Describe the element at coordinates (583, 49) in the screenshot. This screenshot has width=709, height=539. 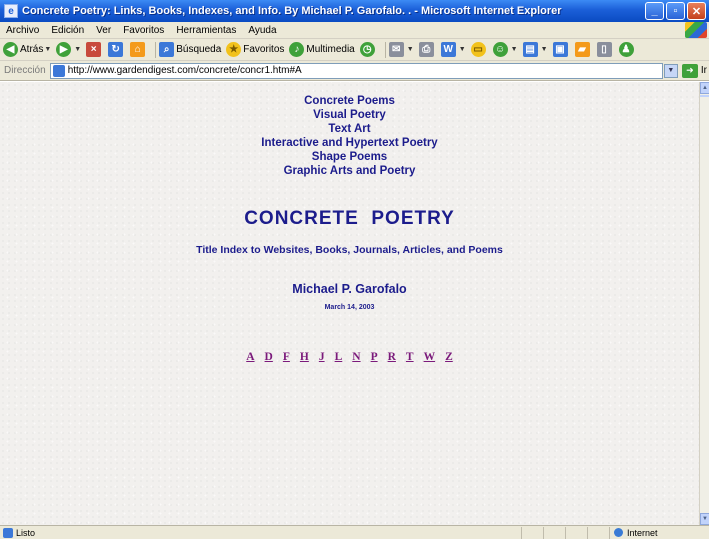
I see `tool-button-2: ▰` at that location.